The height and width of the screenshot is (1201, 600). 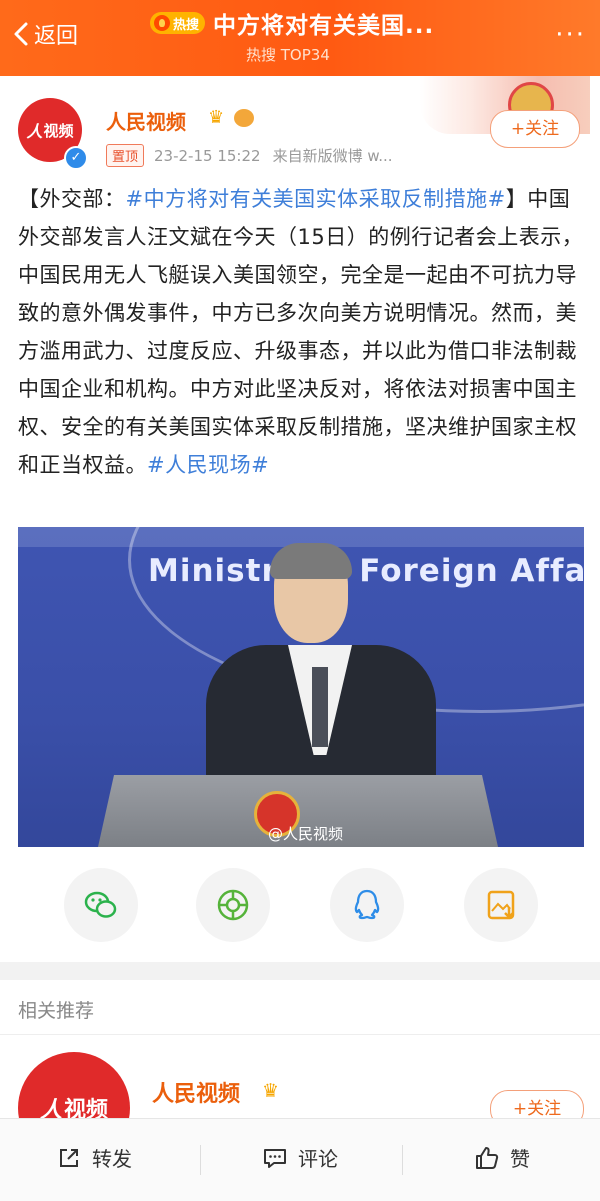 What do you see at coordinates (207, 155) in the screenshot?
I see `post-time: 23-2-15 15:22` at bounding box center [207, 155].